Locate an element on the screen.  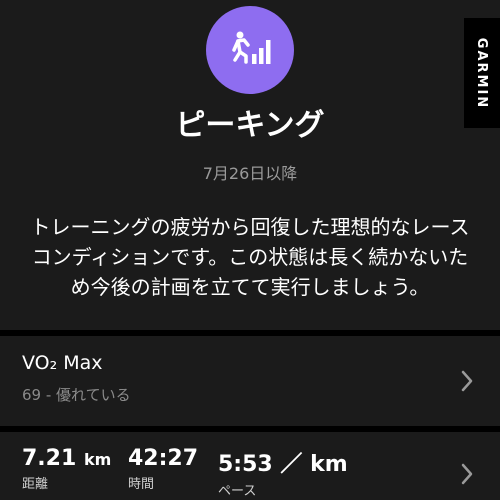
pace-label: ペース is located at coordinates (237, 491).